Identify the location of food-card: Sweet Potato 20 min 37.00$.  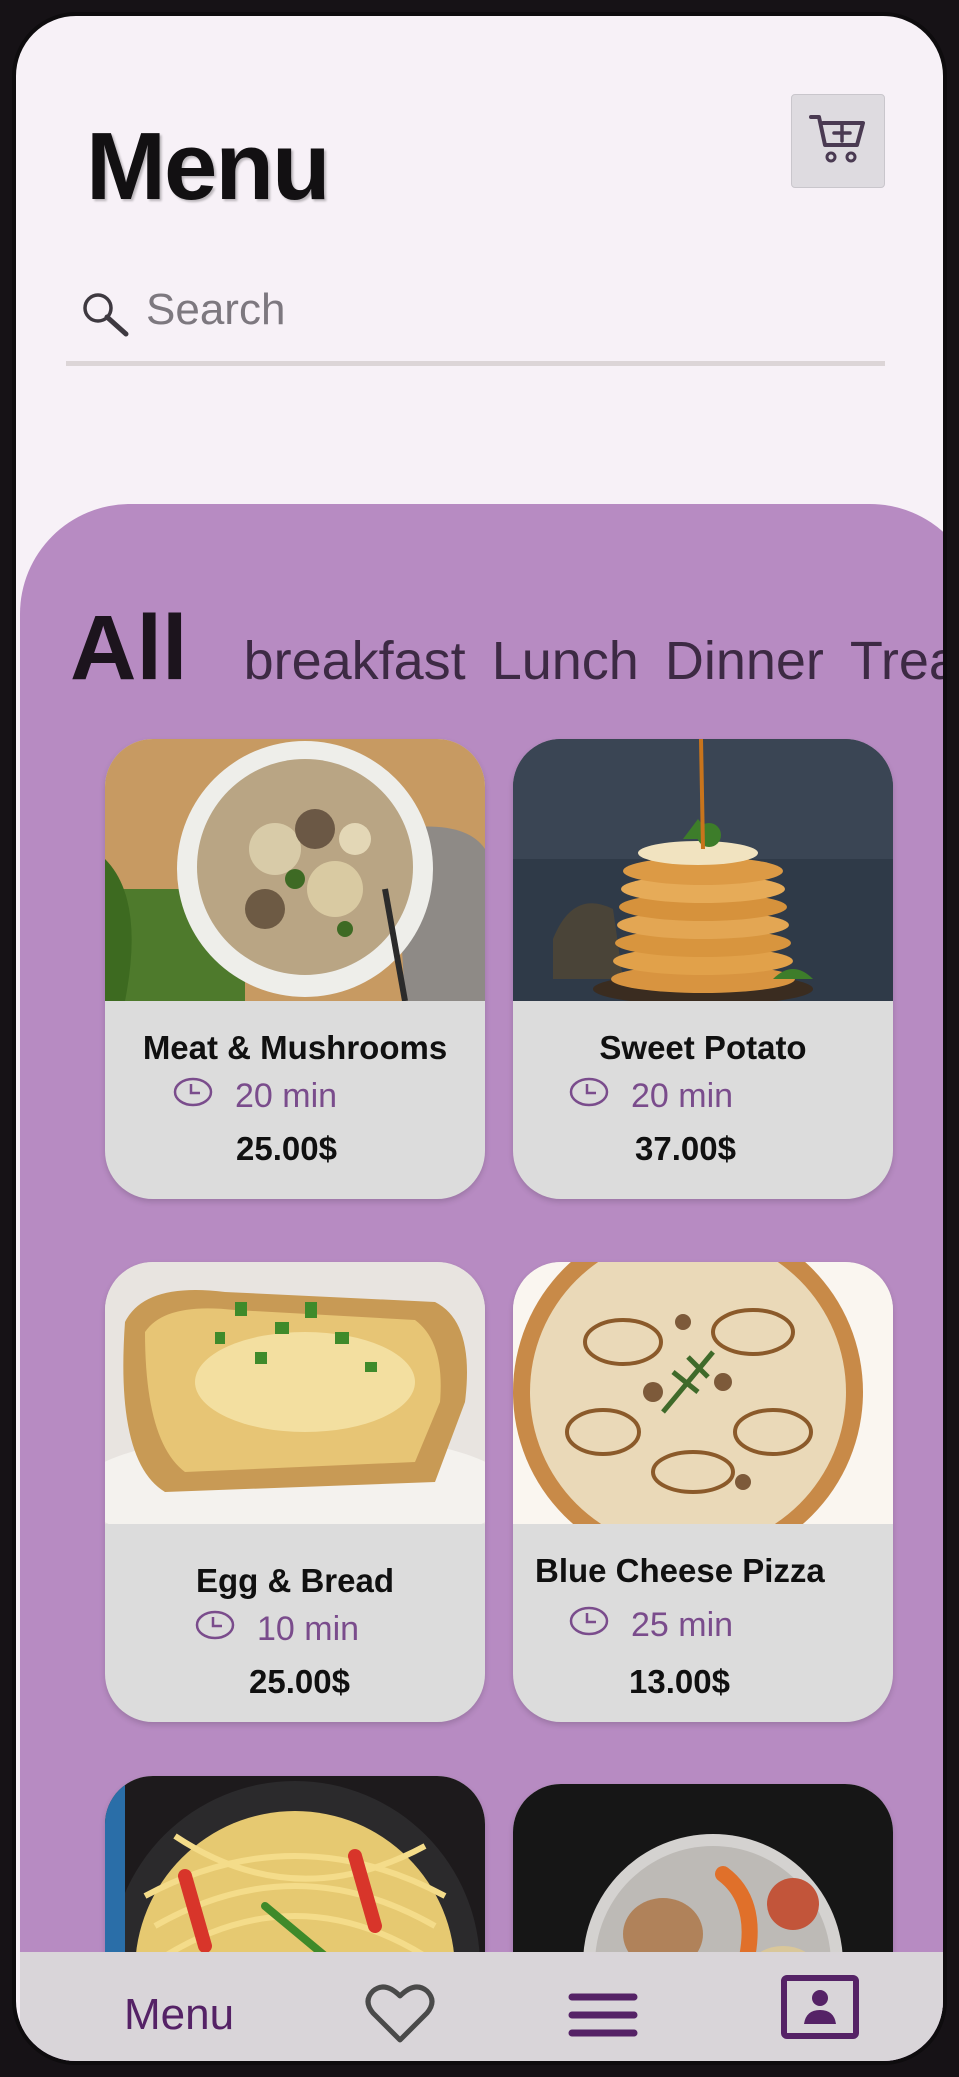
(703, 969).